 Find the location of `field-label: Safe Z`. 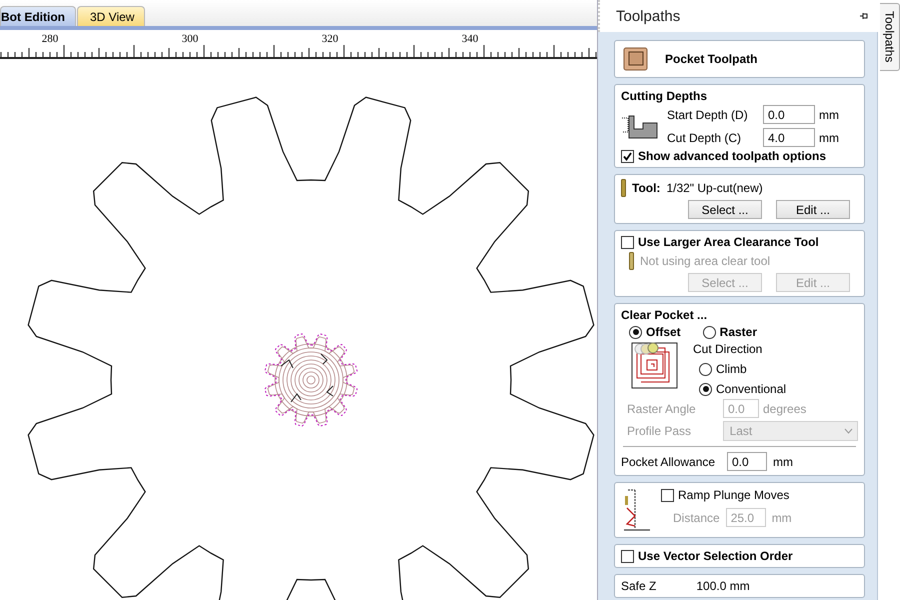

field-label: Safe Z is located at coordinates (638, 586).